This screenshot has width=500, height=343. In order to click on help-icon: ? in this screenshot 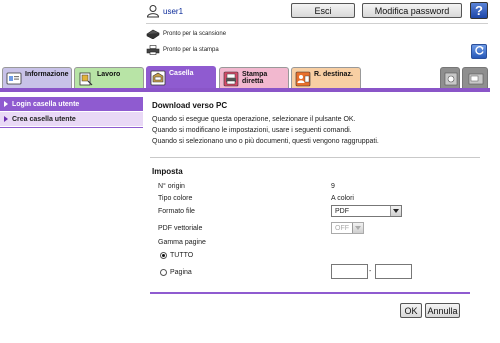, I will do `click(479, 10)`.